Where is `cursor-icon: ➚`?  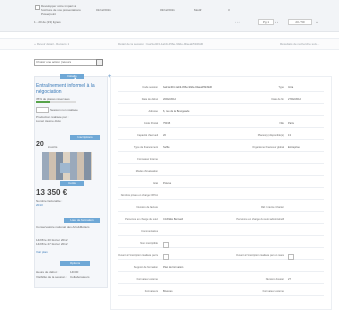
cursor-icon: ➚ is located at coordinates (75, 80).